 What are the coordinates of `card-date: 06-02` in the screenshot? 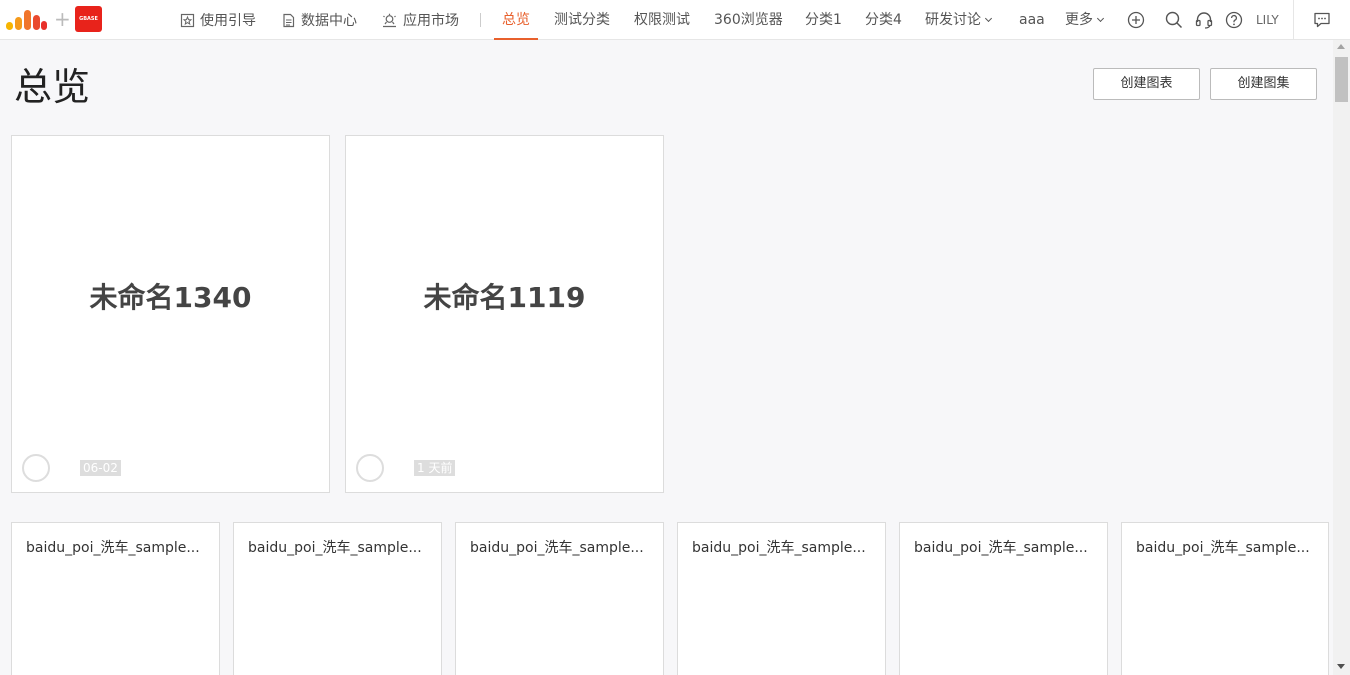 It's located at (100, 468).